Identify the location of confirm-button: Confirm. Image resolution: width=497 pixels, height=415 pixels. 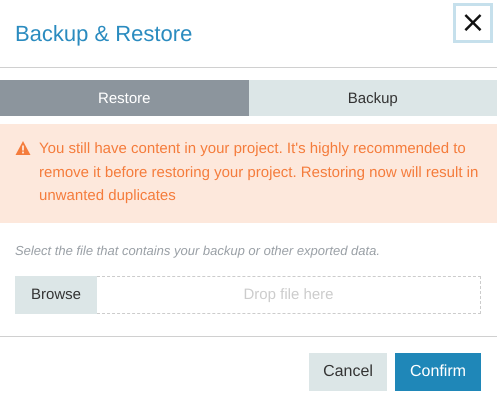
(438, 371).